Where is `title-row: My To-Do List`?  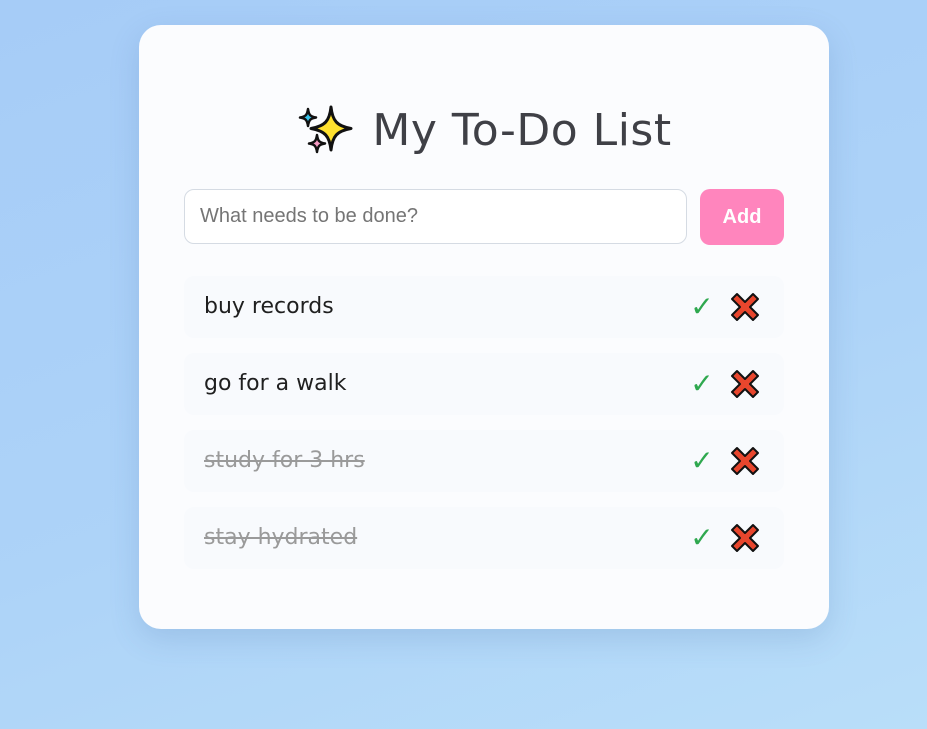
title-row: My To-Do List is located at coordinates (484, 131).